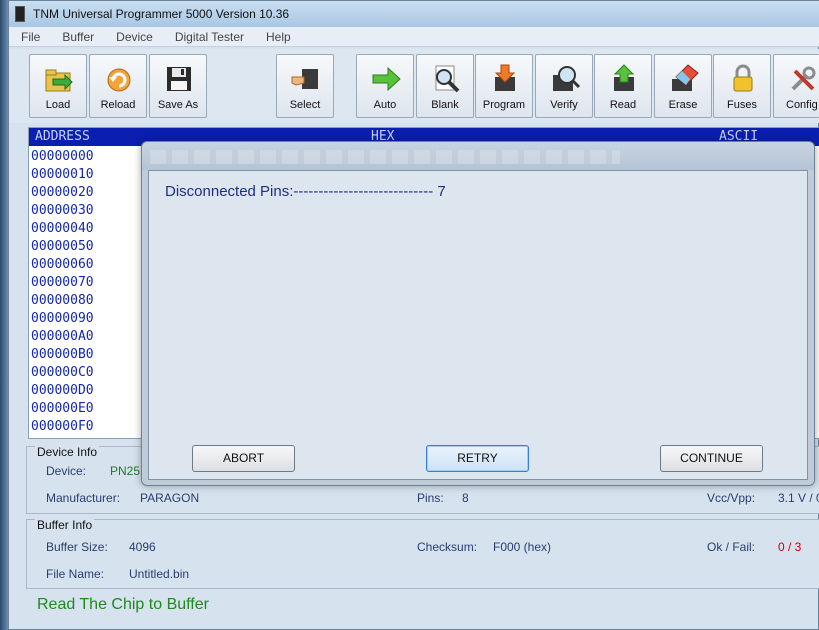 The image size is (819, 630). I want to click on ok-fail-label: Ok / Fail:, so click(731, 547).